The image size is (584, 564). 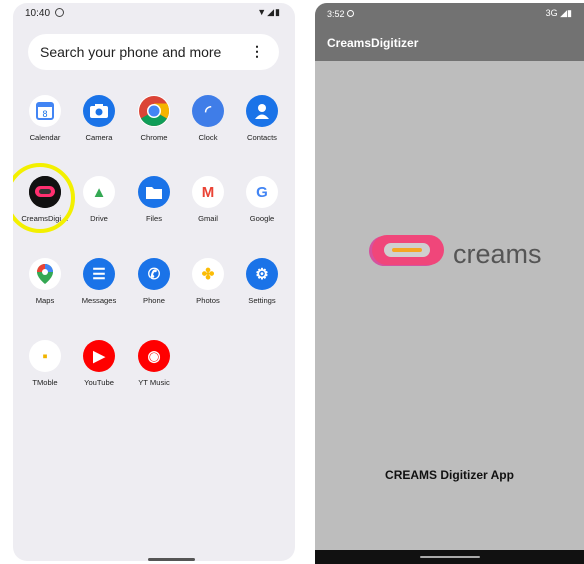 I want to click on app-chrome: Chrome, so click(x=154, y=118).